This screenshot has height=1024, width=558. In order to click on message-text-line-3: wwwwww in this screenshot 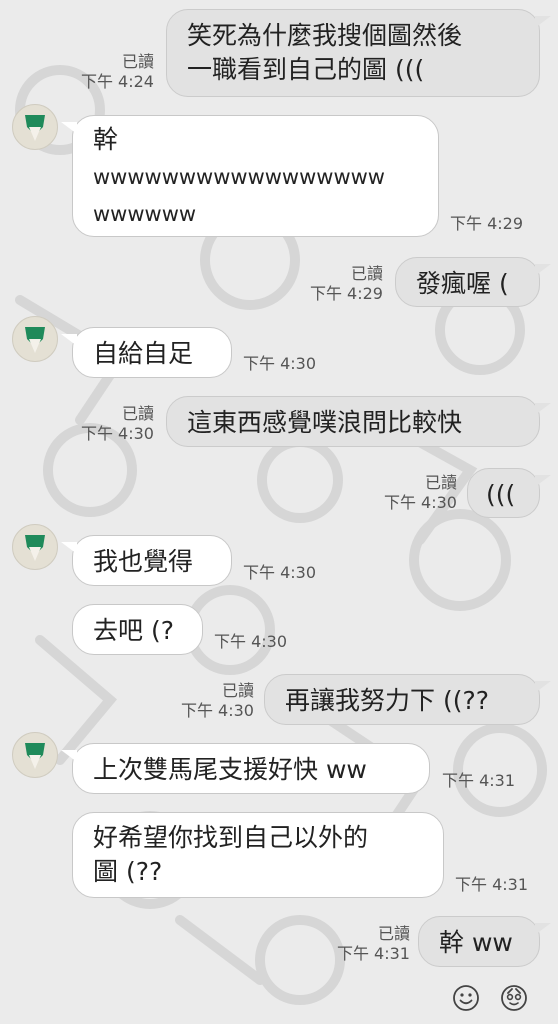, I will do `click(145, 214)`.